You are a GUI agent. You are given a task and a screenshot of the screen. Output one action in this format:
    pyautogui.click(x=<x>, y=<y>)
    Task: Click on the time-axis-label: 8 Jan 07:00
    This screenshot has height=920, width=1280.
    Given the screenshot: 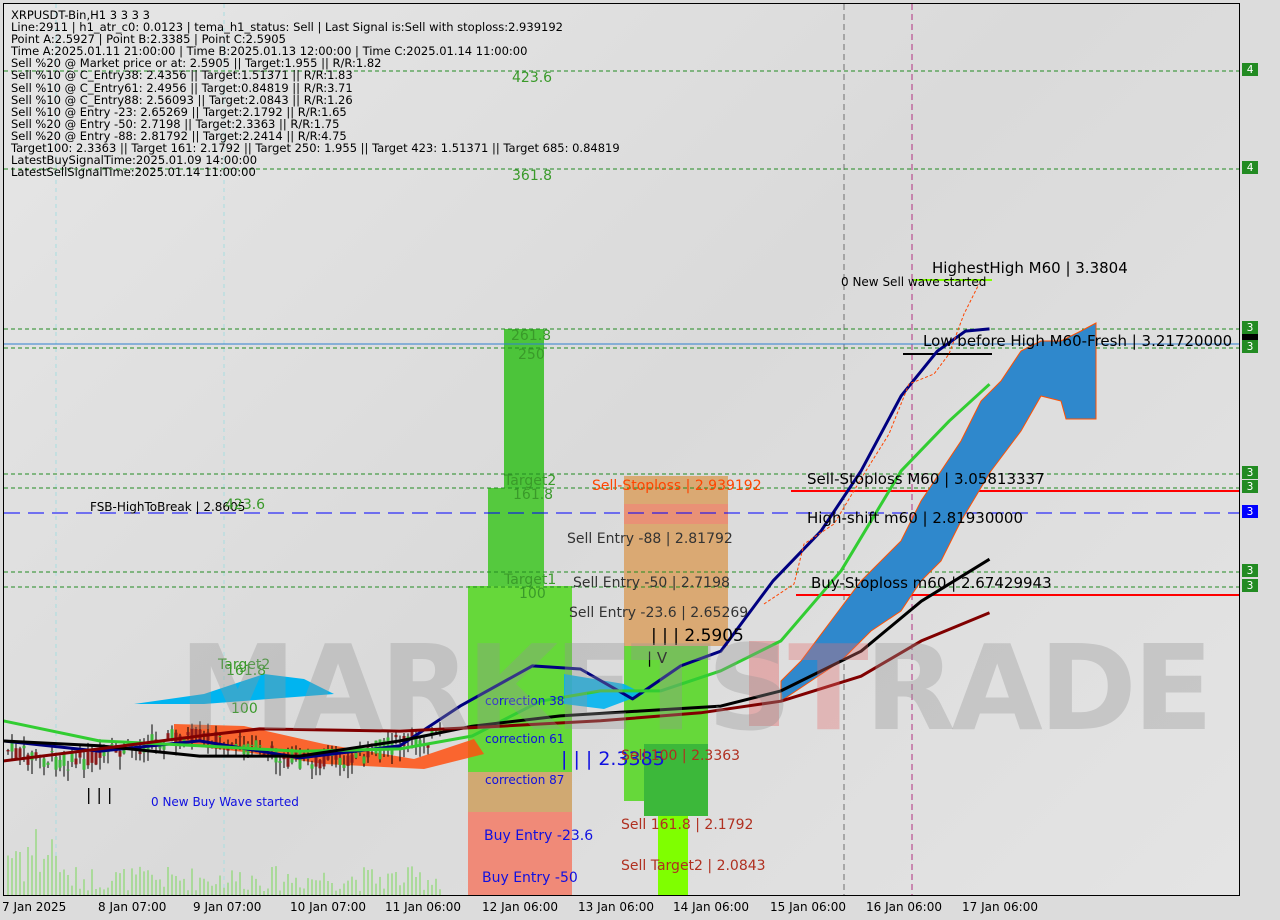 What is the action you would take?
    pyautogui.click(x=132, y=907)
    